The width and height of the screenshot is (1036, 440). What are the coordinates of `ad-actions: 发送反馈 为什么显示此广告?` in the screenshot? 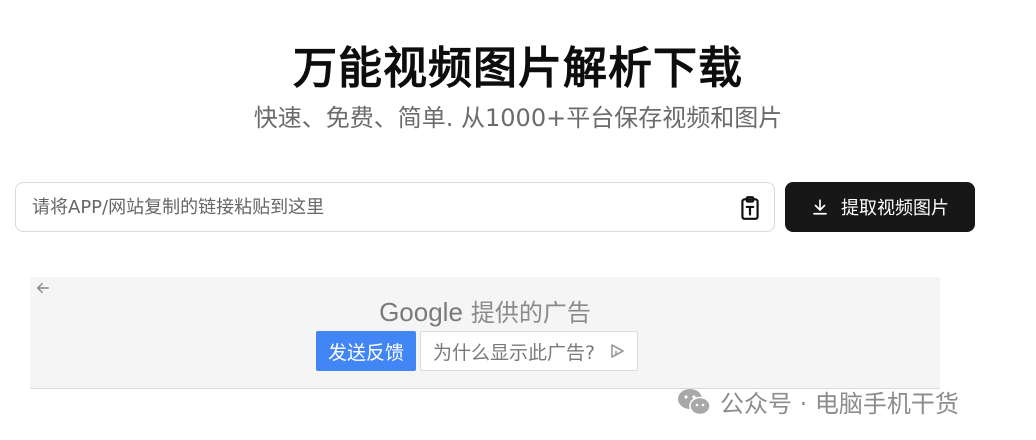 It's located at (477, 351).